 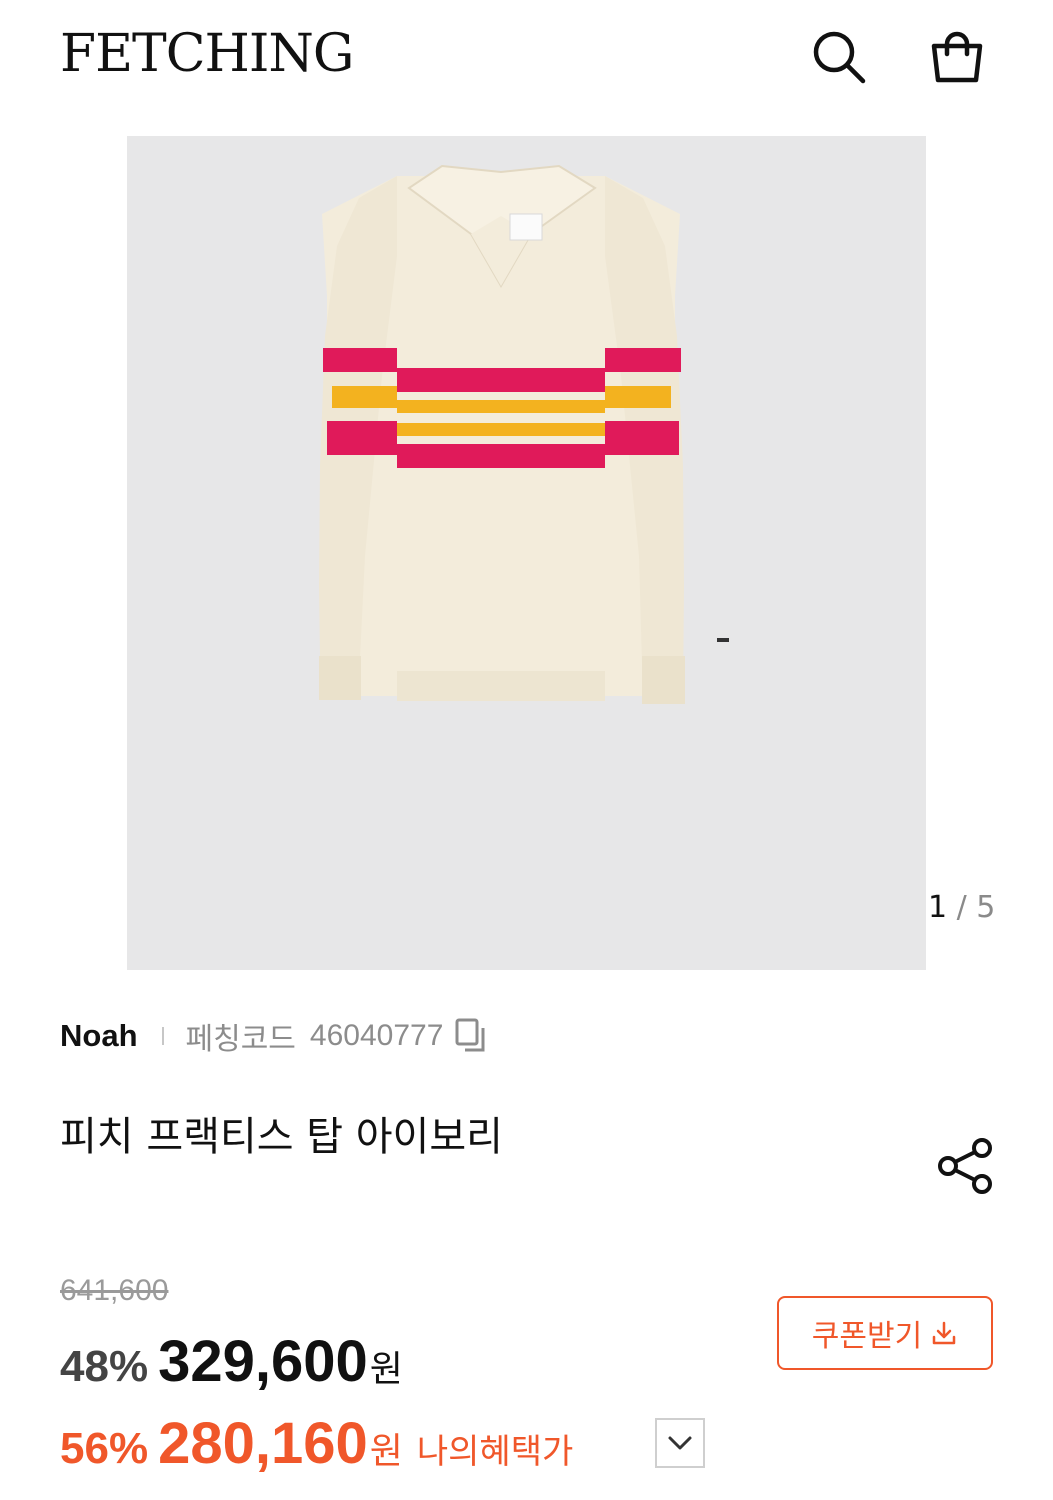 I want to click on get-coupon-button: 쿠폰받기, so click(x=885, y=1333).